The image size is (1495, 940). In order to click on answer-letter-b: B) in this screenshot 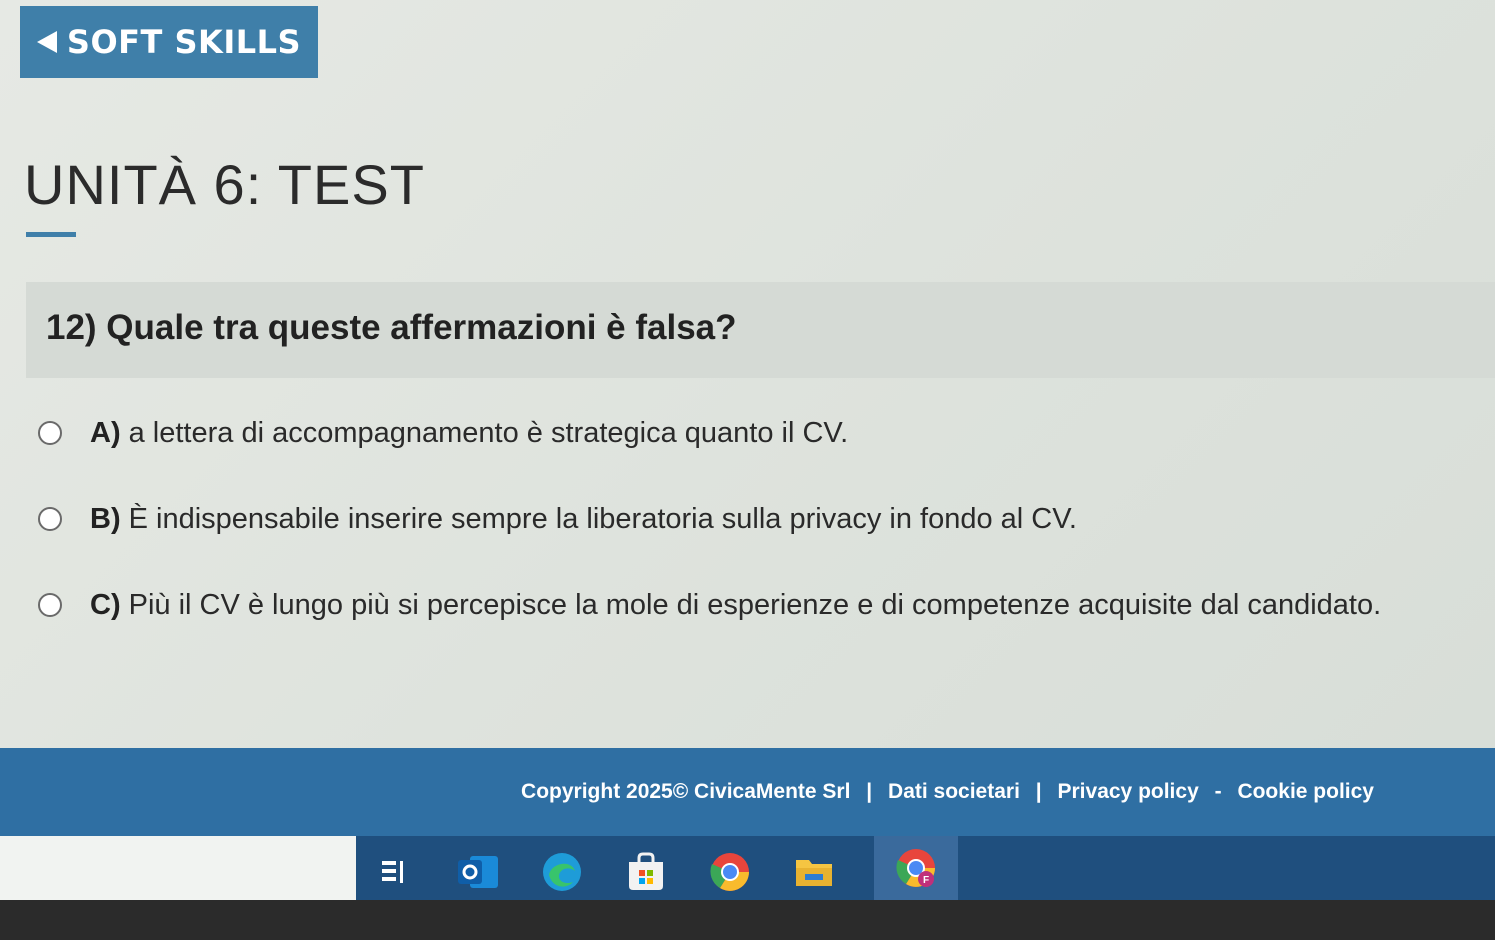, I will do `click(105, 518)`.